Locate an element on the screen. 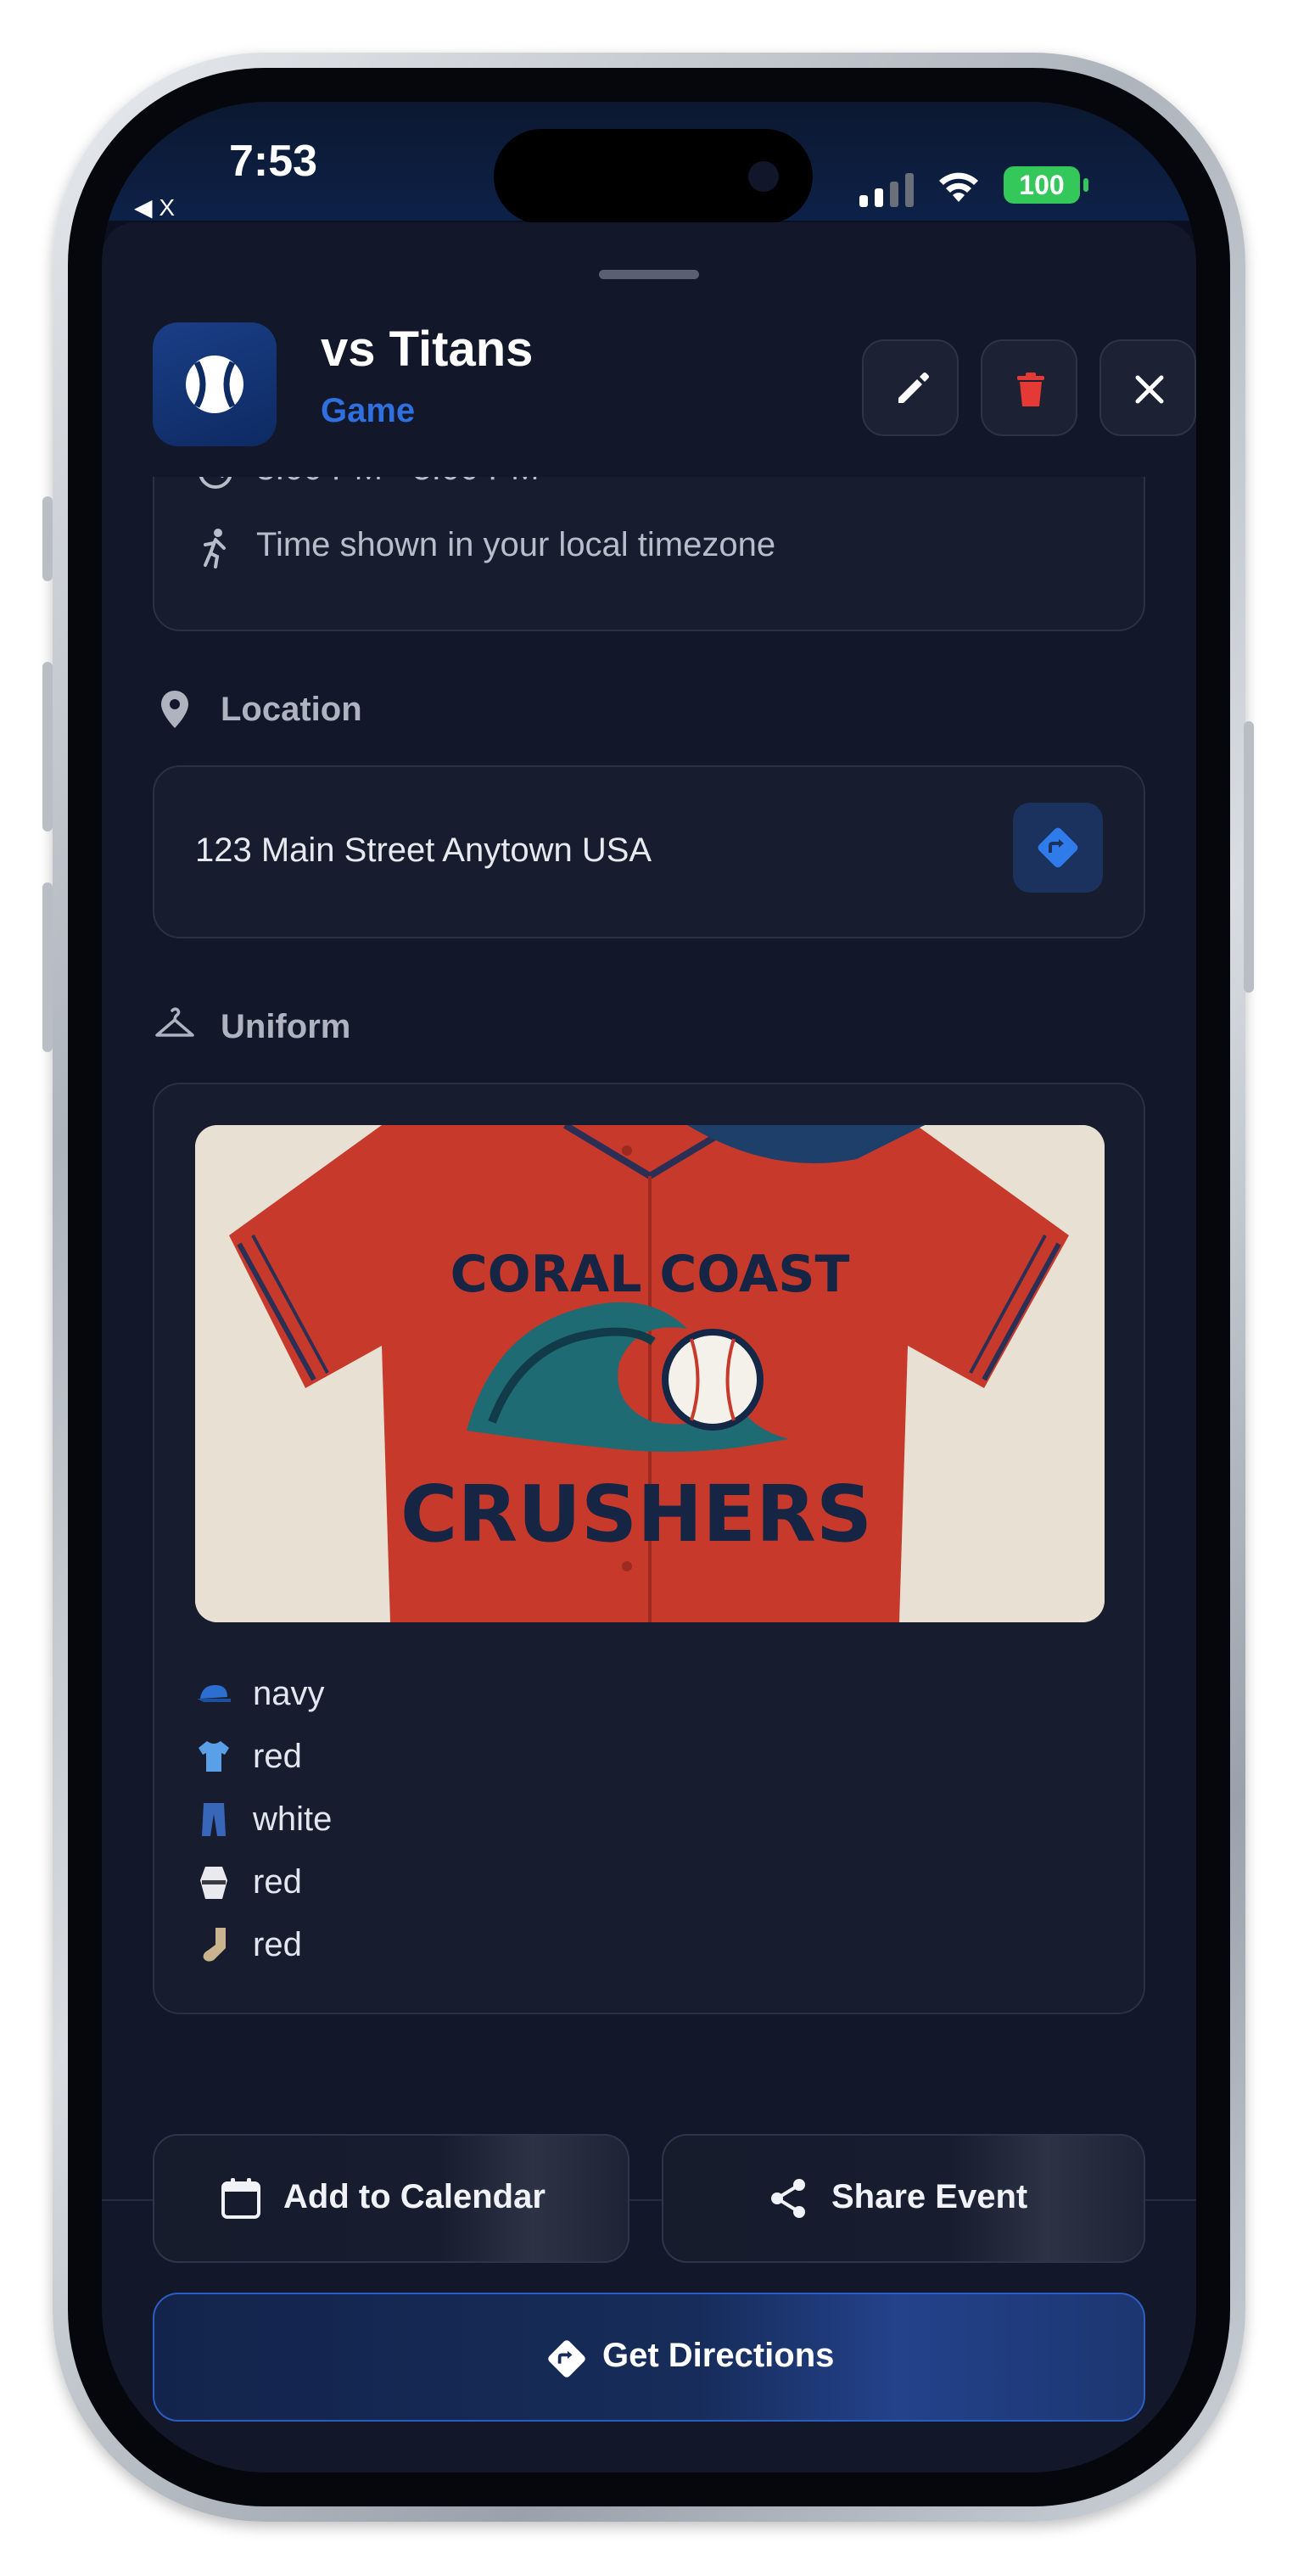 Image resolution: width=1298 pixels, height=2576 pixels. open-directions-button is located at coordinates (1058, 848).